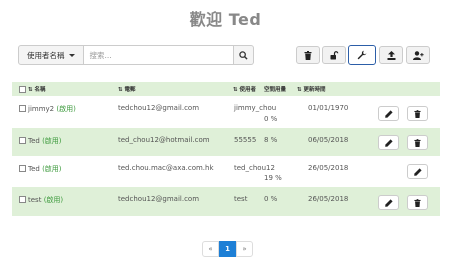 Image resolution: width=451 pixels, height=266 pixels. I want to click on pagination-prev: «, so click(210, 249).